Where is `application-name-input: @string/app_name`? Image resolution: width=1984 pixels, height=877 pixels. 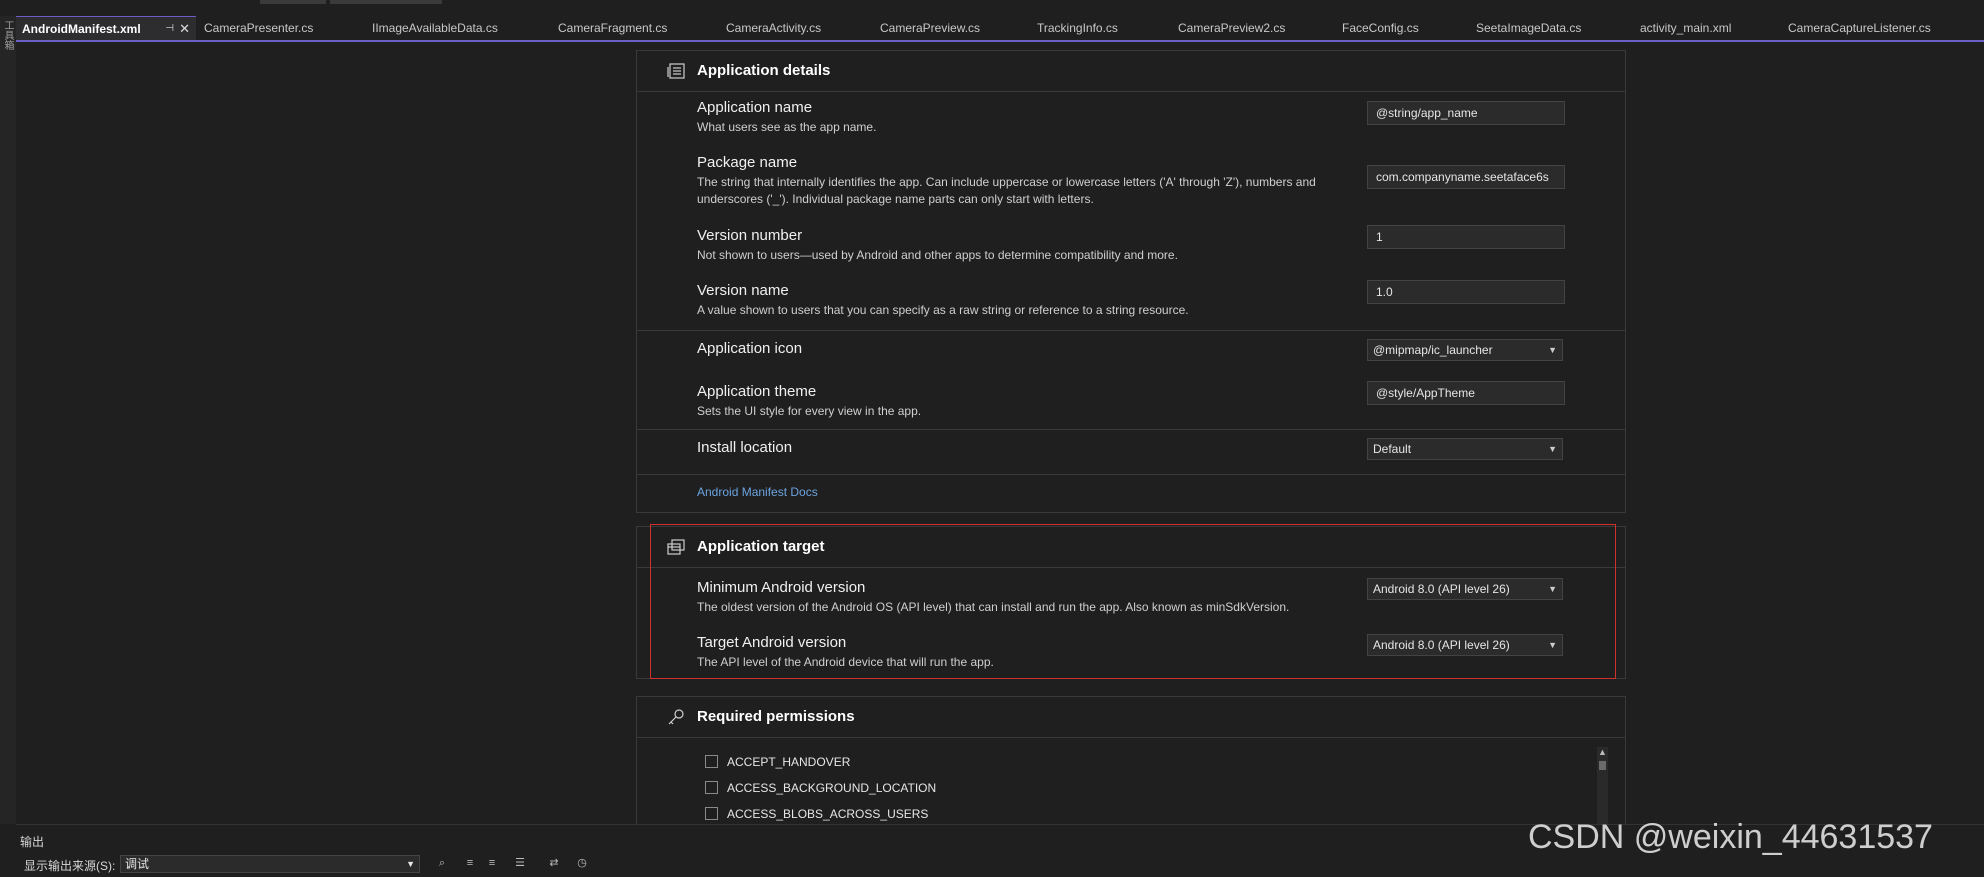 application-name-input: @string/app_name is located at coordinates (1466, 113).